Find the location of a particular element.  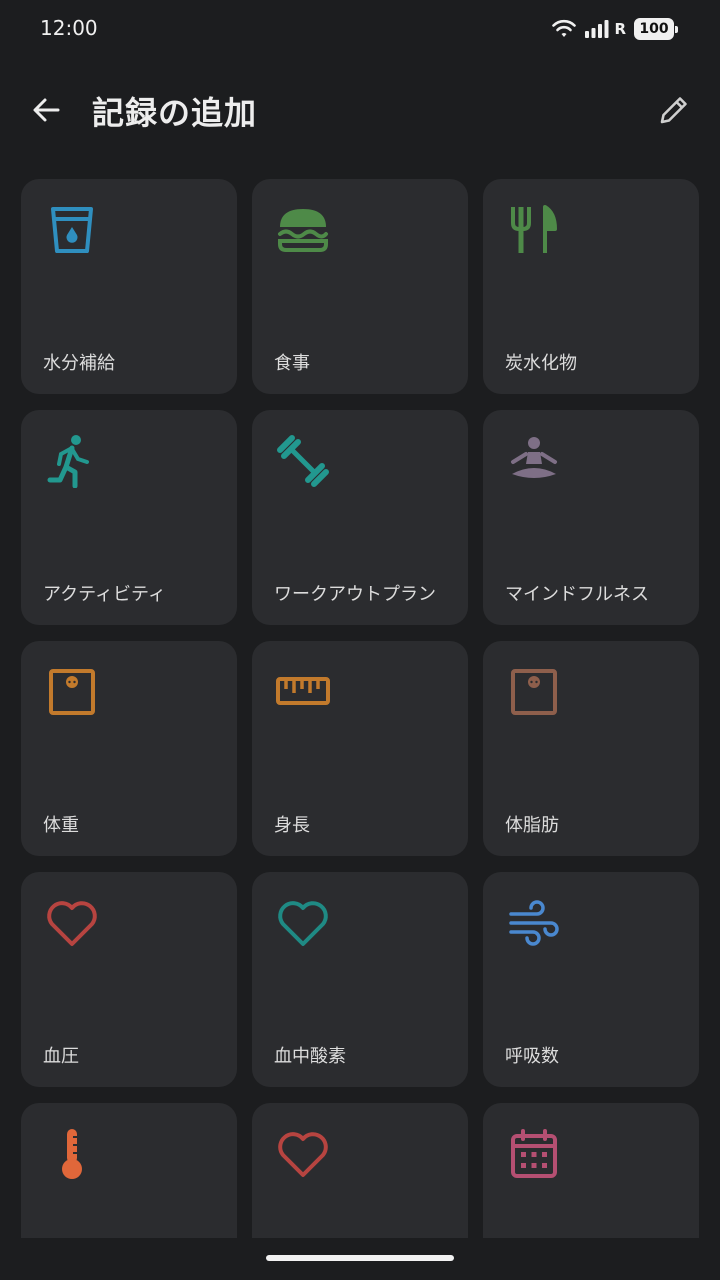

back-button is located at coordinates (46, 110).